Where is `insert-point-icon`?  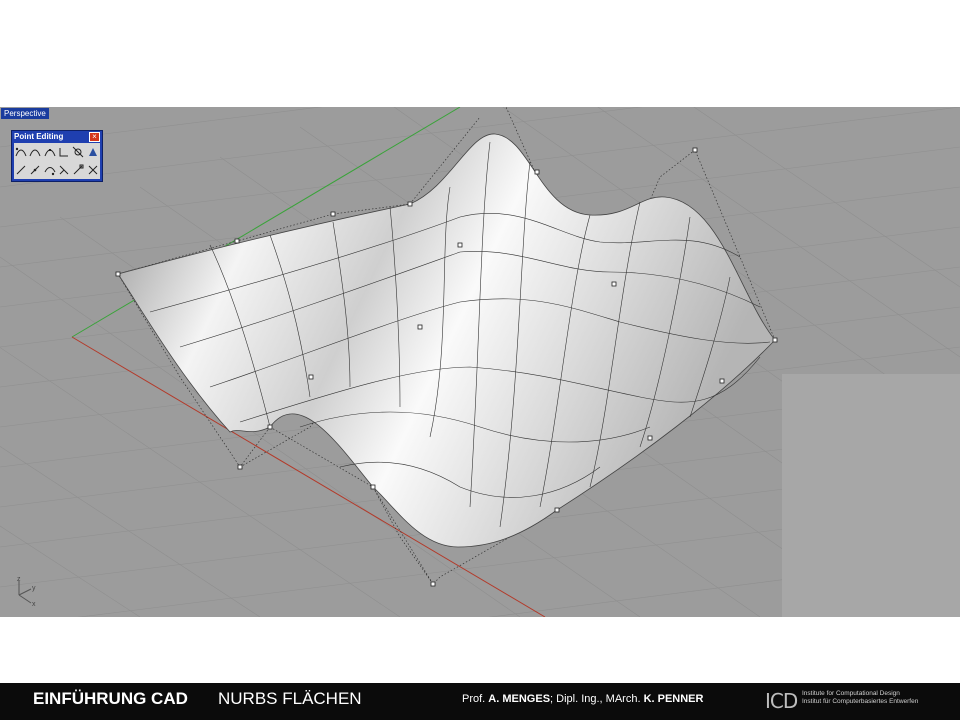
insert-point-icon is located at coordinates (50, 170).